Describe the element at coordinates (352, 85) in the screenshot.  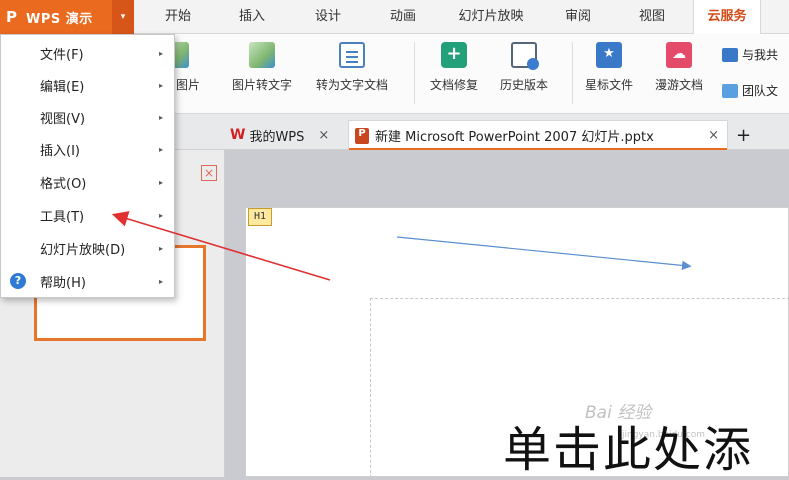
I see `ribbon-label: 转为文字文档` at that location.